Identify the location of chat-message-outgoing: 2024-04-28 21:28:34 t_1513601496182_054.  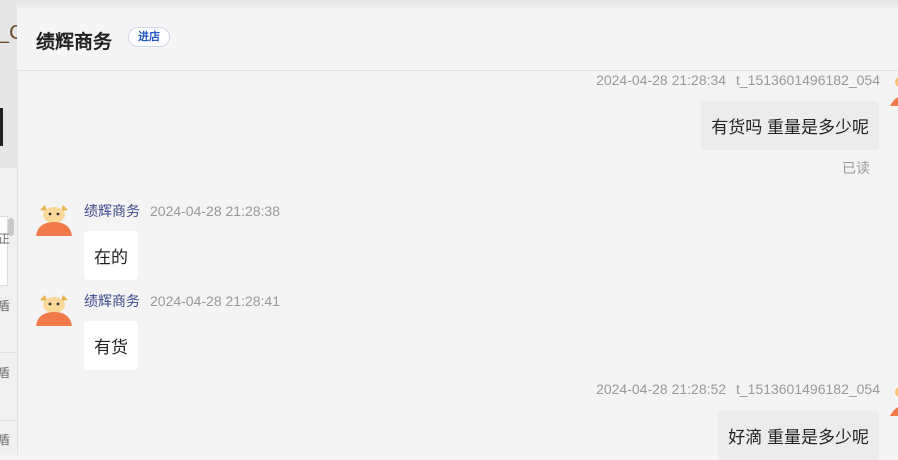
(738, 80).